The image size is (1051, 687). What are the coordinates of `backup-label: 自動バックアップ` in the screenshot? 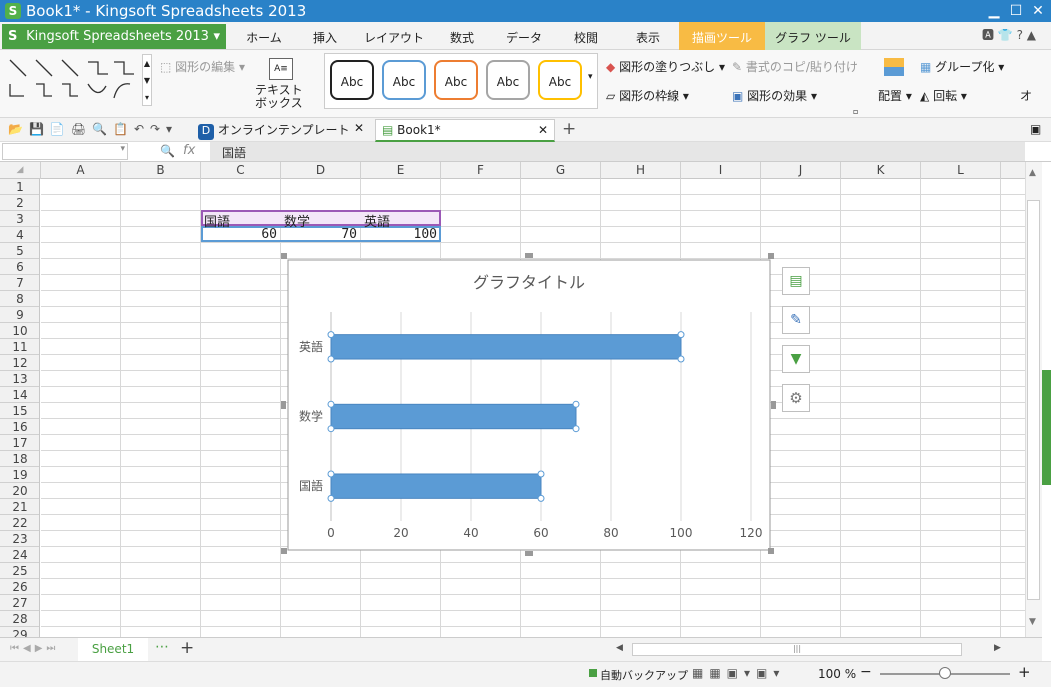 It's located at (644, 675).